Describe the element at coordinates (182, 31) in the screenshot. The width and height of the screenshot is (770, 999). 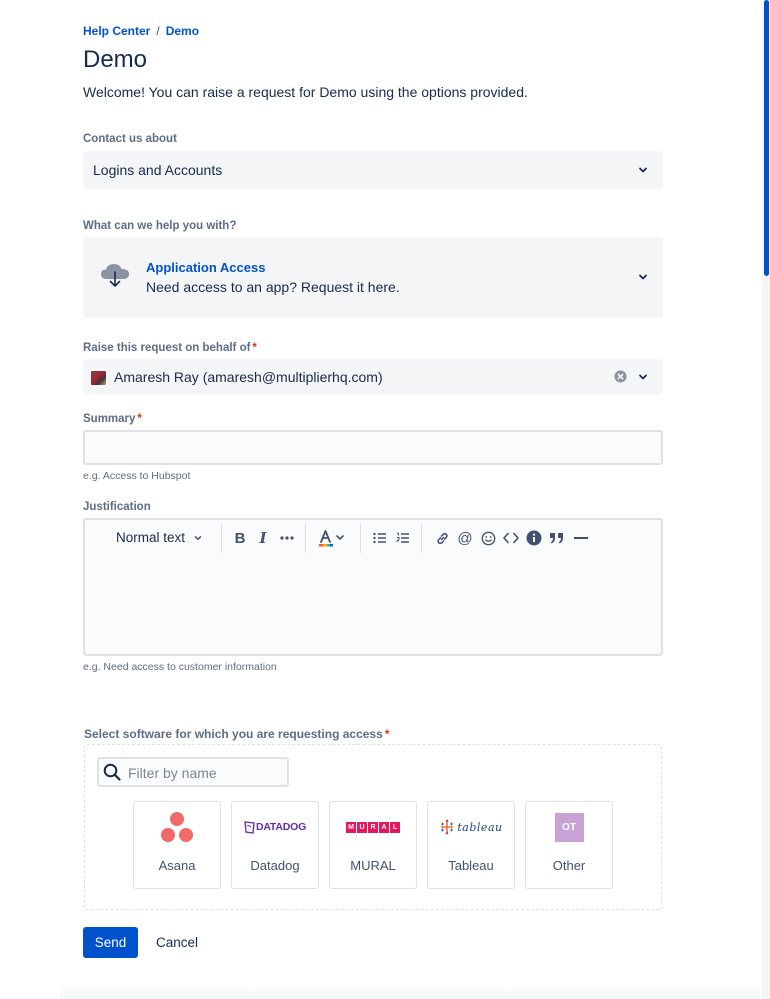
I see `breadcrumb-demo: Demo` at that location.